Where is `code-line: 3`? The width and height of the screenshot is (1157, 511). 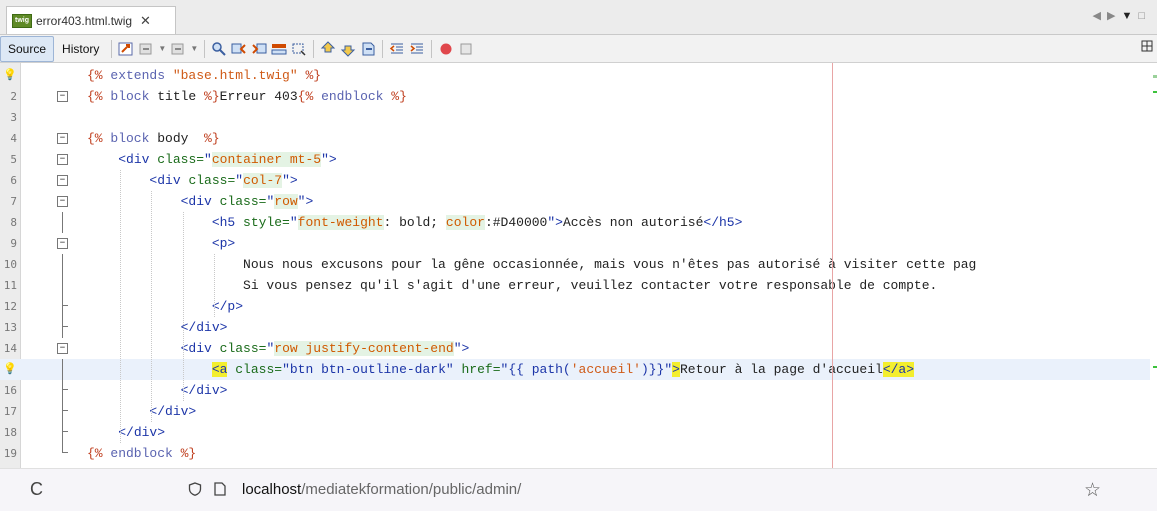
code-line: 3 is located at coordinates (575, 117).